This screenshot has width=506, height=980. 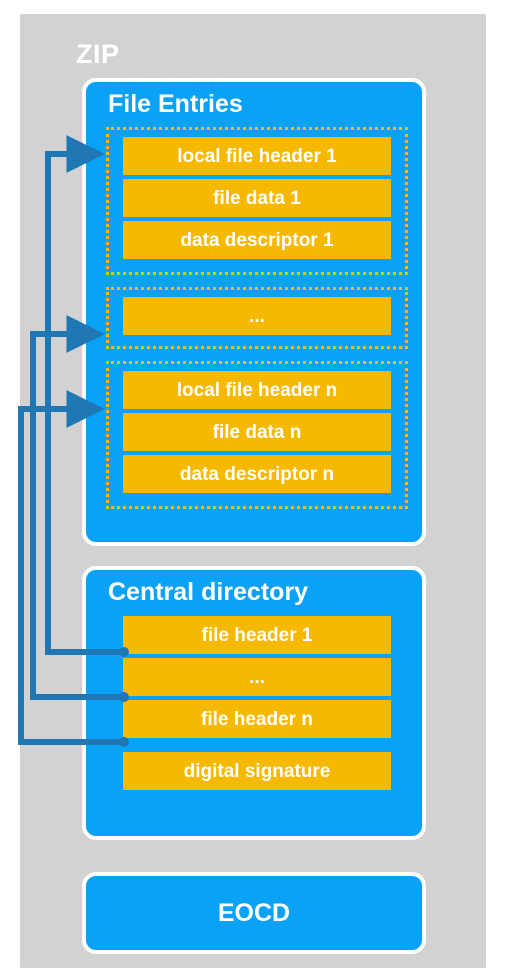 I want to click on section-file-entries-title: File Entries, so click(x=175, y=104).